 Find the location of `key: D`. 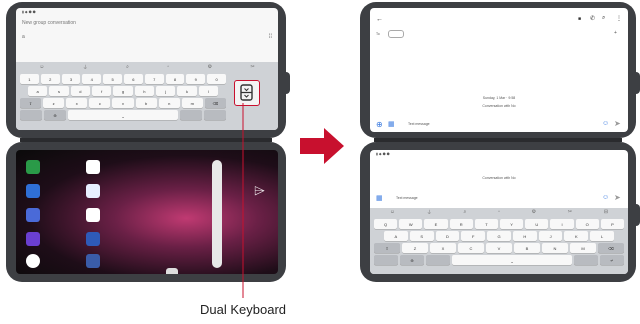

key: D is located at coordinates (447, 236).